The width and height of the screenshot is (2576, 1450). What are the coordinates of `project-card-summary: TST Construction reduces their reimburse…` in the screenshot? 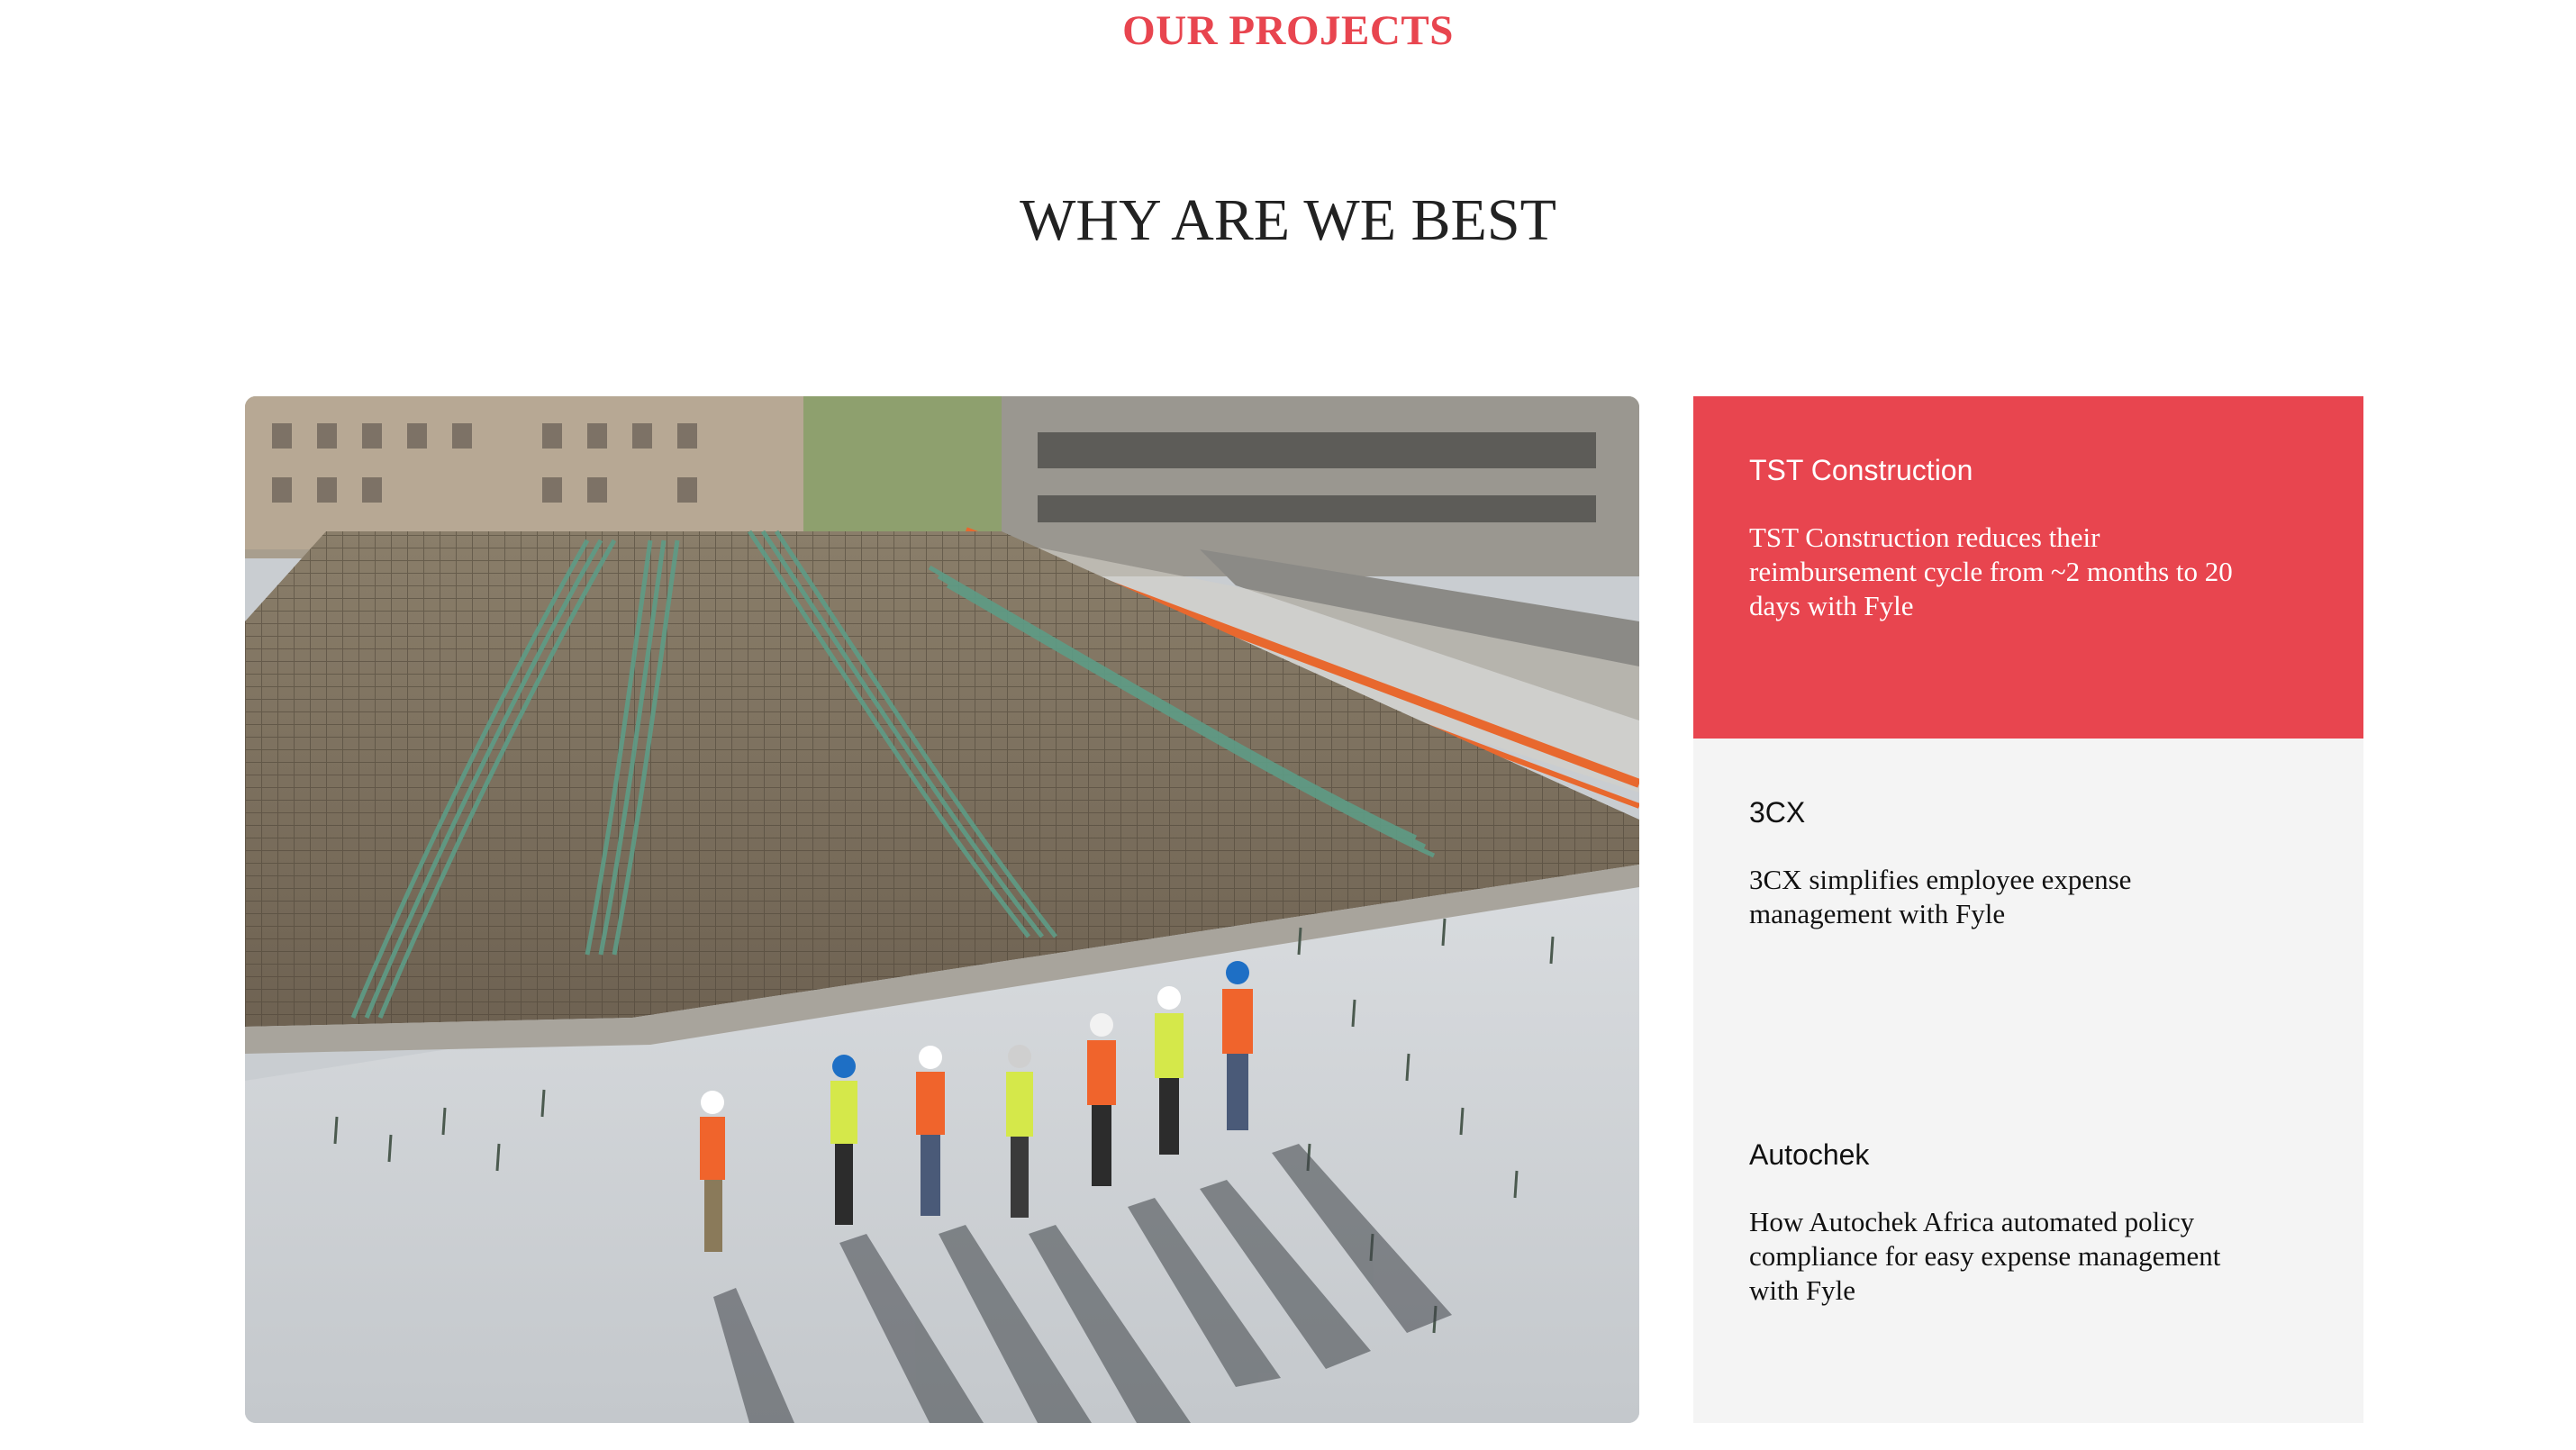 It's located at (1991, 571).